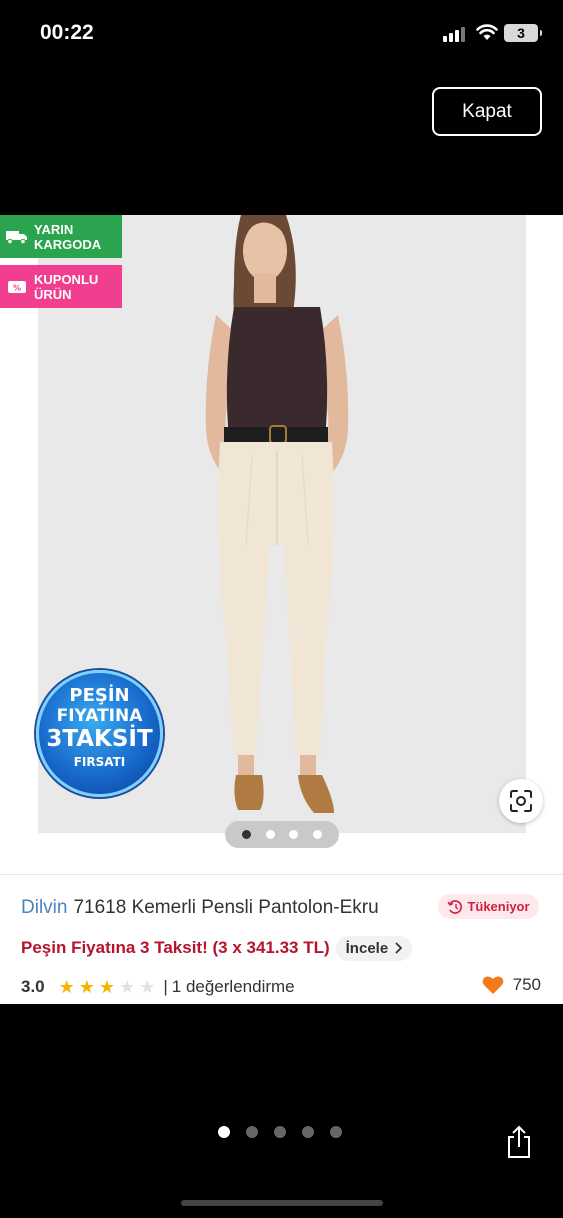 This screenshot has width=563, height=1218. I want to click on fast-delivery-line2: KARGODA, so click(68, 244).